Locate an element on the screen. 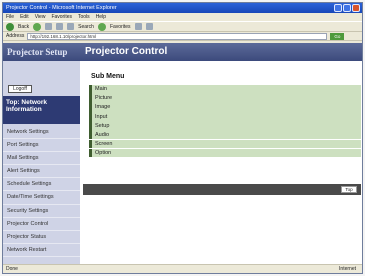 The width and height of the screenshot is (365, 276). menu-favorites: Favorites is located at coordinates (61, 17).